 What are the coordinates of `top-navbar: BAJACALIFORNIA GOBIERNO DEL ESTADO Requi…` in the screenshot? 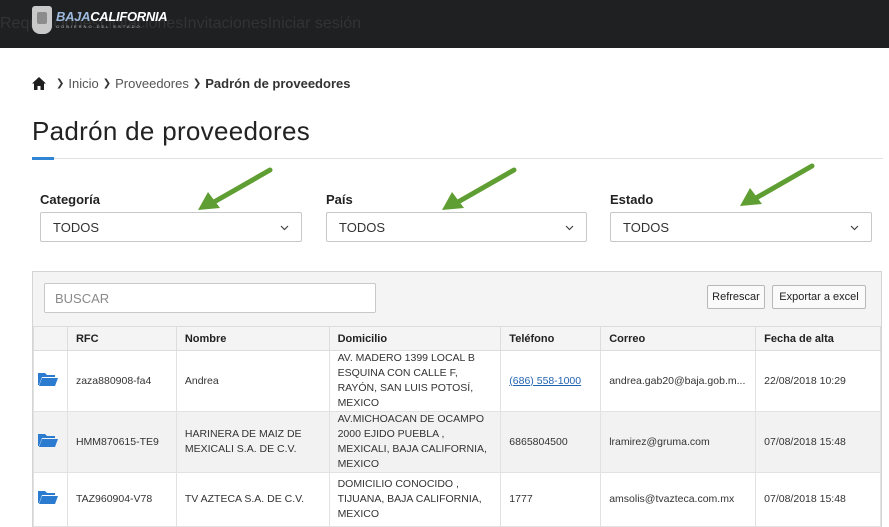 It's located at (444, 24).